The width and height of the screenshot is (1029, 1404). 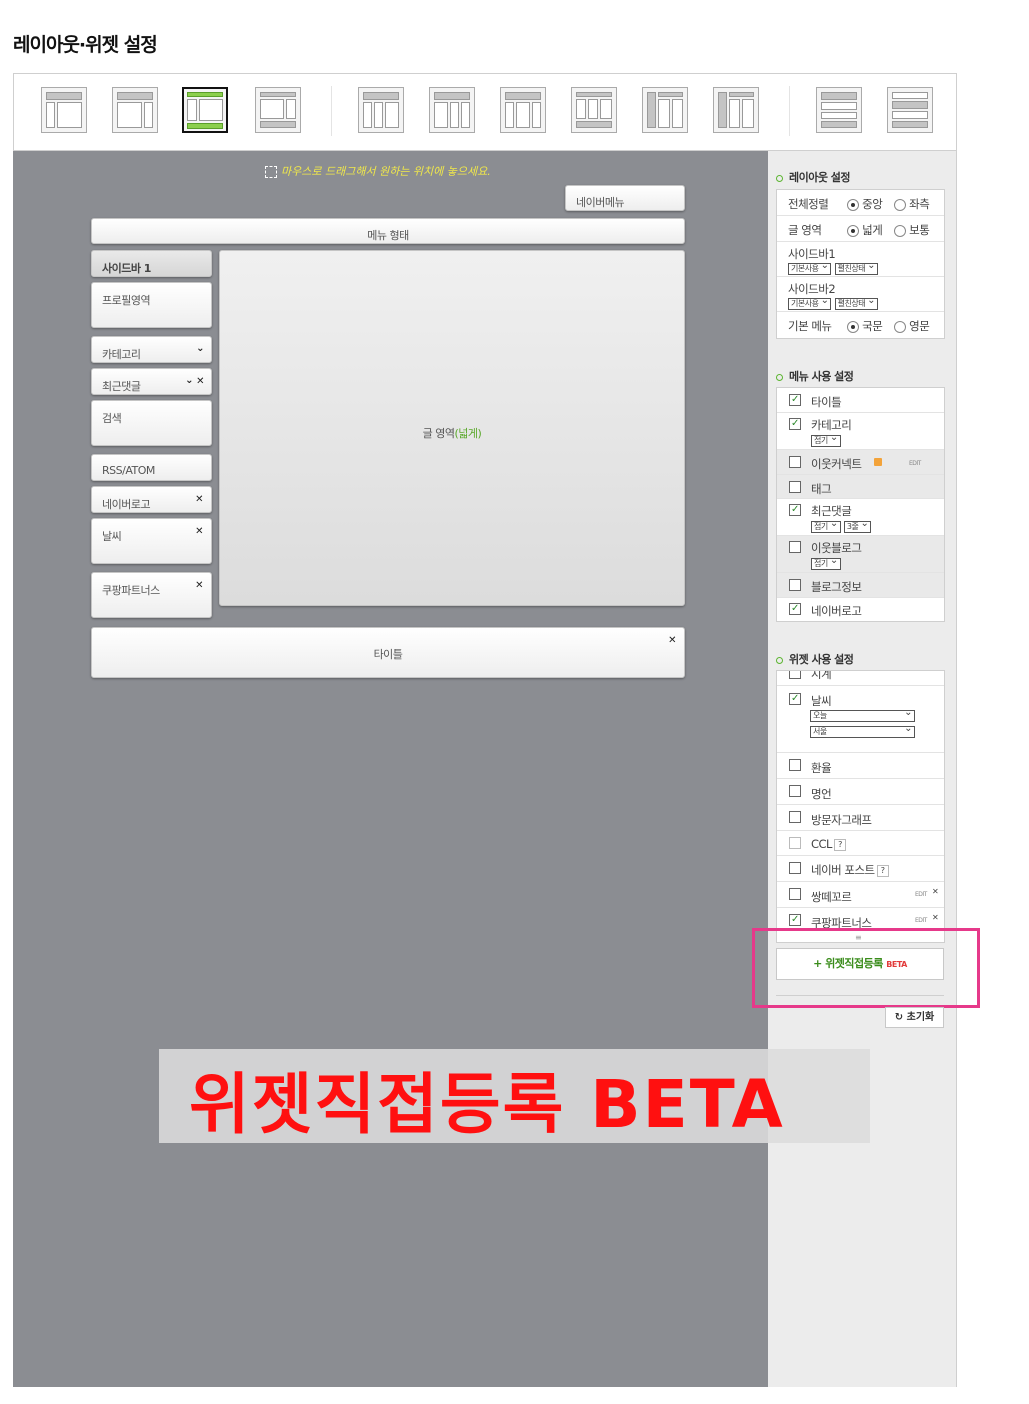 What do you see at coordinates (795, 894) in the screenshot?
I see `checkbox-ssangttekkoreu` at bounding box center [795, 894].